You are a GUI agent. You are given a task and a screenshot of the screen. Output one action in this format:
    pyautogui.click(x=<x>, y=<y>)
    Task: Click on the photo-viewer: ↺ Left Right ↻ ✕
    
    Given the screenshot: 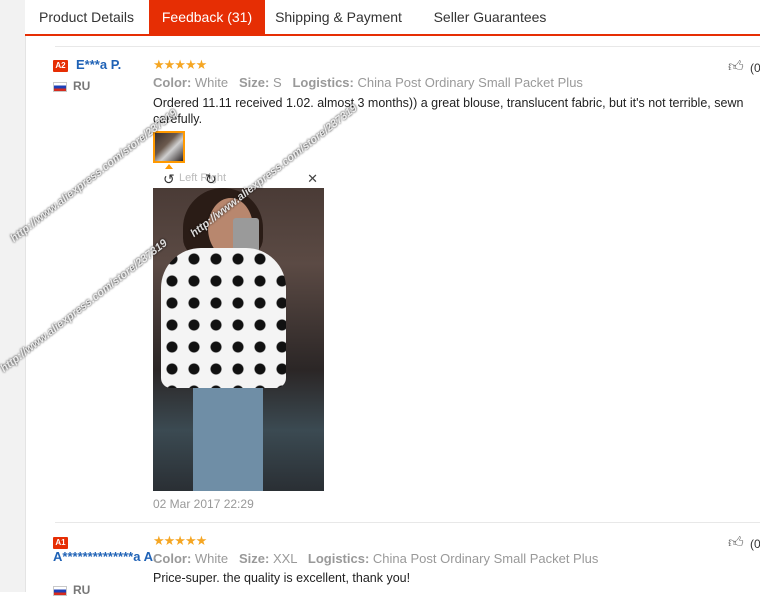 What is the action you would take?
    pyautogui.click(x=238, y=330)
    